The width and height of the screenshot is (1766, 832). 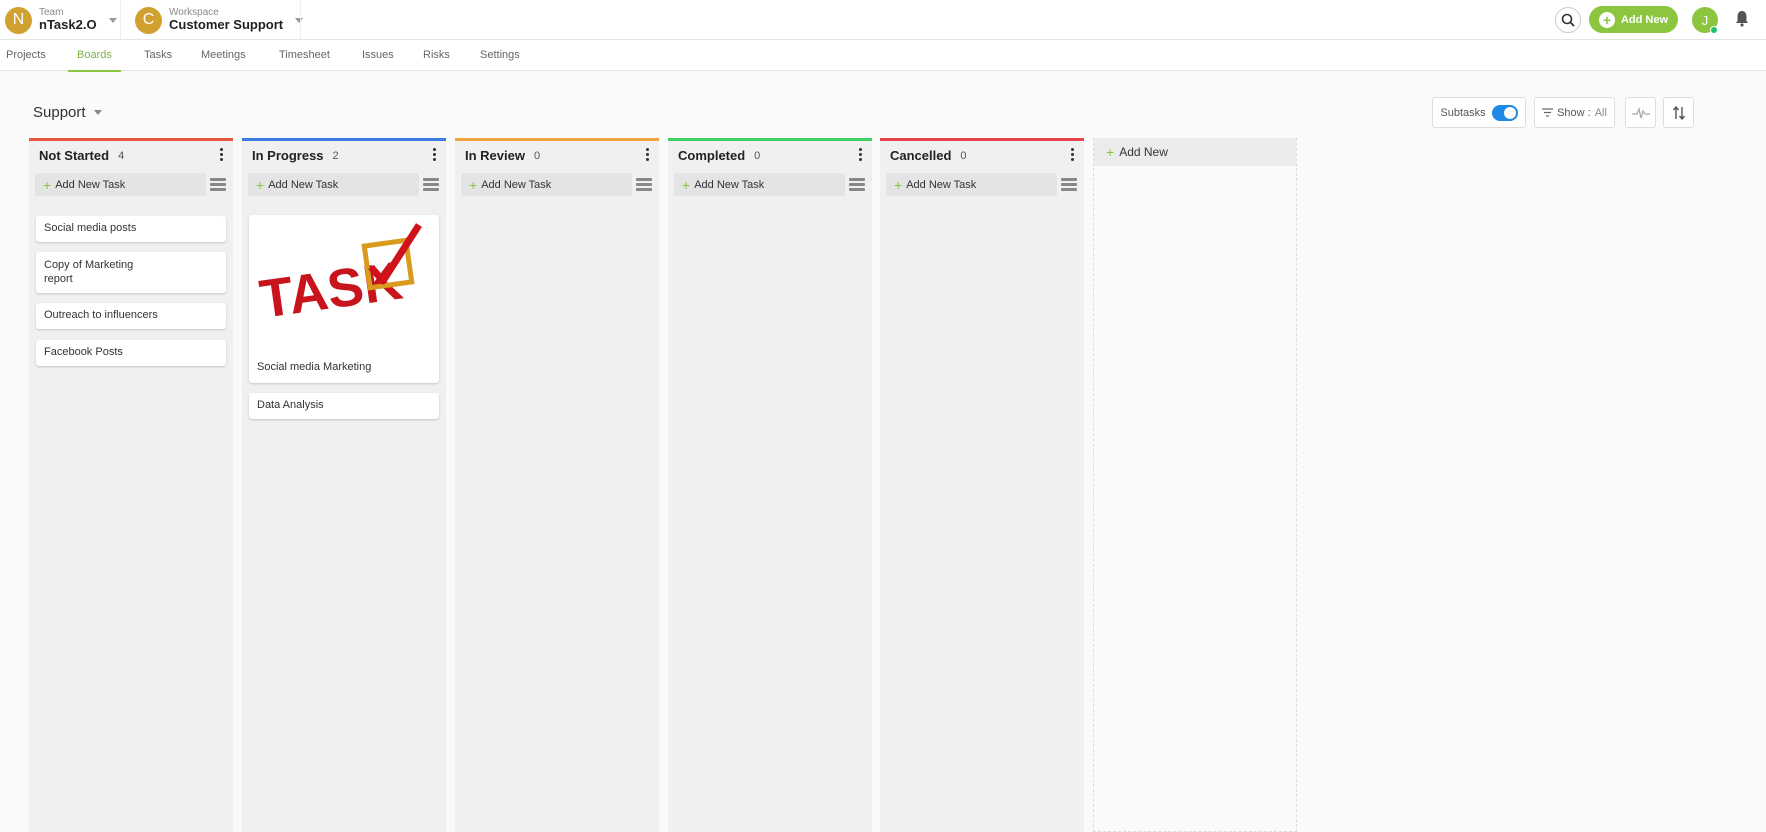 What do you see at coordinates (1195, 152) in the screenshot?
I see `add-column-button: + Add New` at bounding box center [1195, 152].